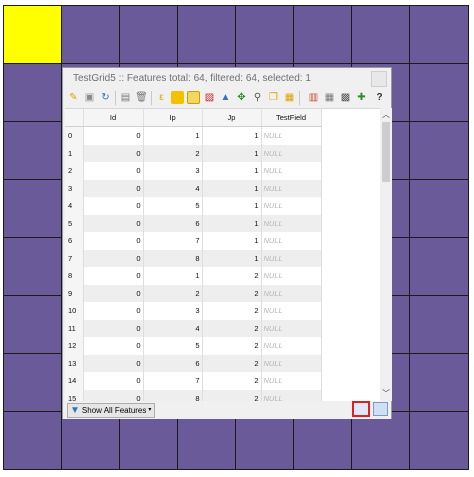  I want to click on table-row: 10 0 3 2 NULL, so click(222, 311).